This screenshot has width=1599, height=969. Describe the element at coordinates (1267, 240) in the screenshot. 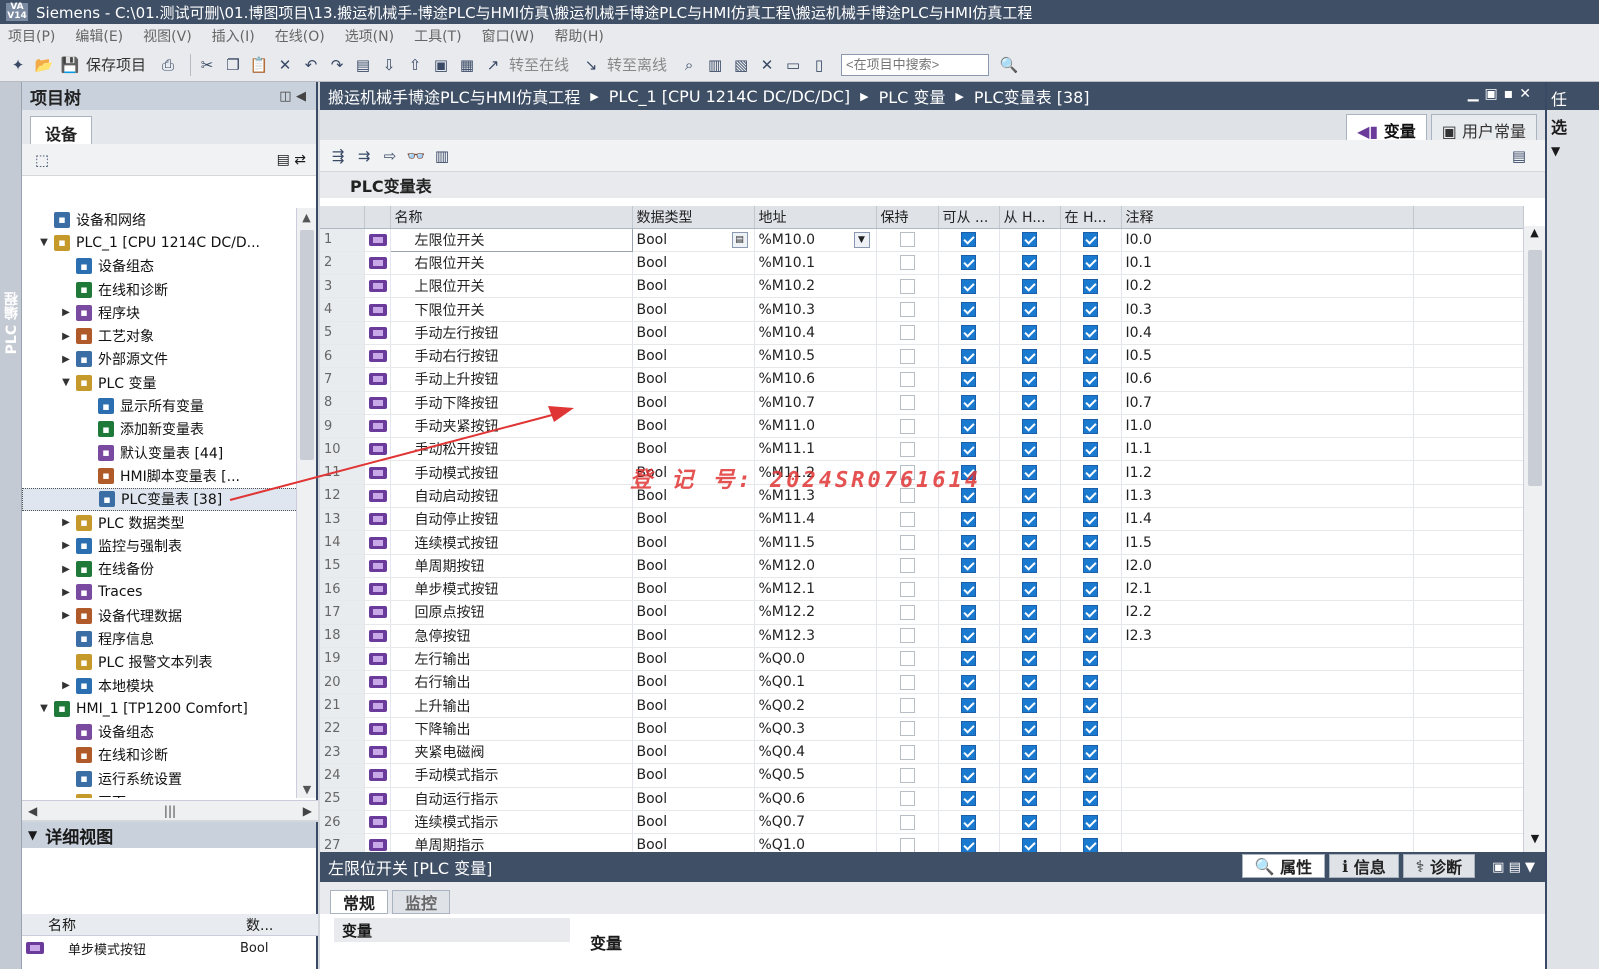

I see `comment-cell: I0.0` at that location.